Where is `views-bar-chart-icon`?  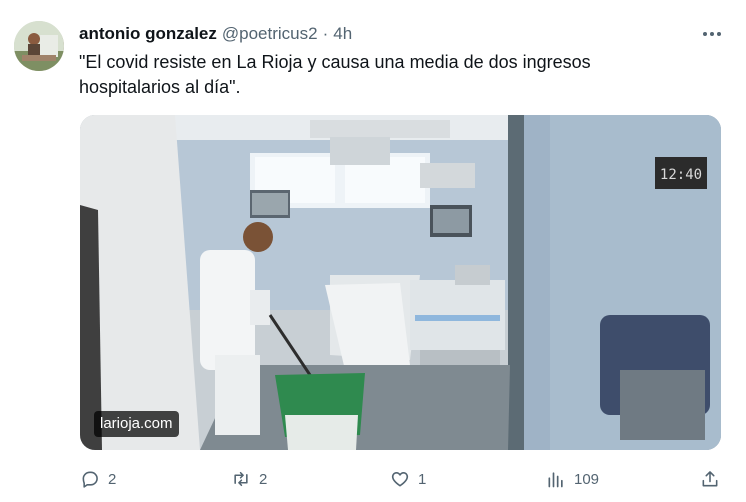 views-bar-chart-icon is located at coordinates (555, 480).